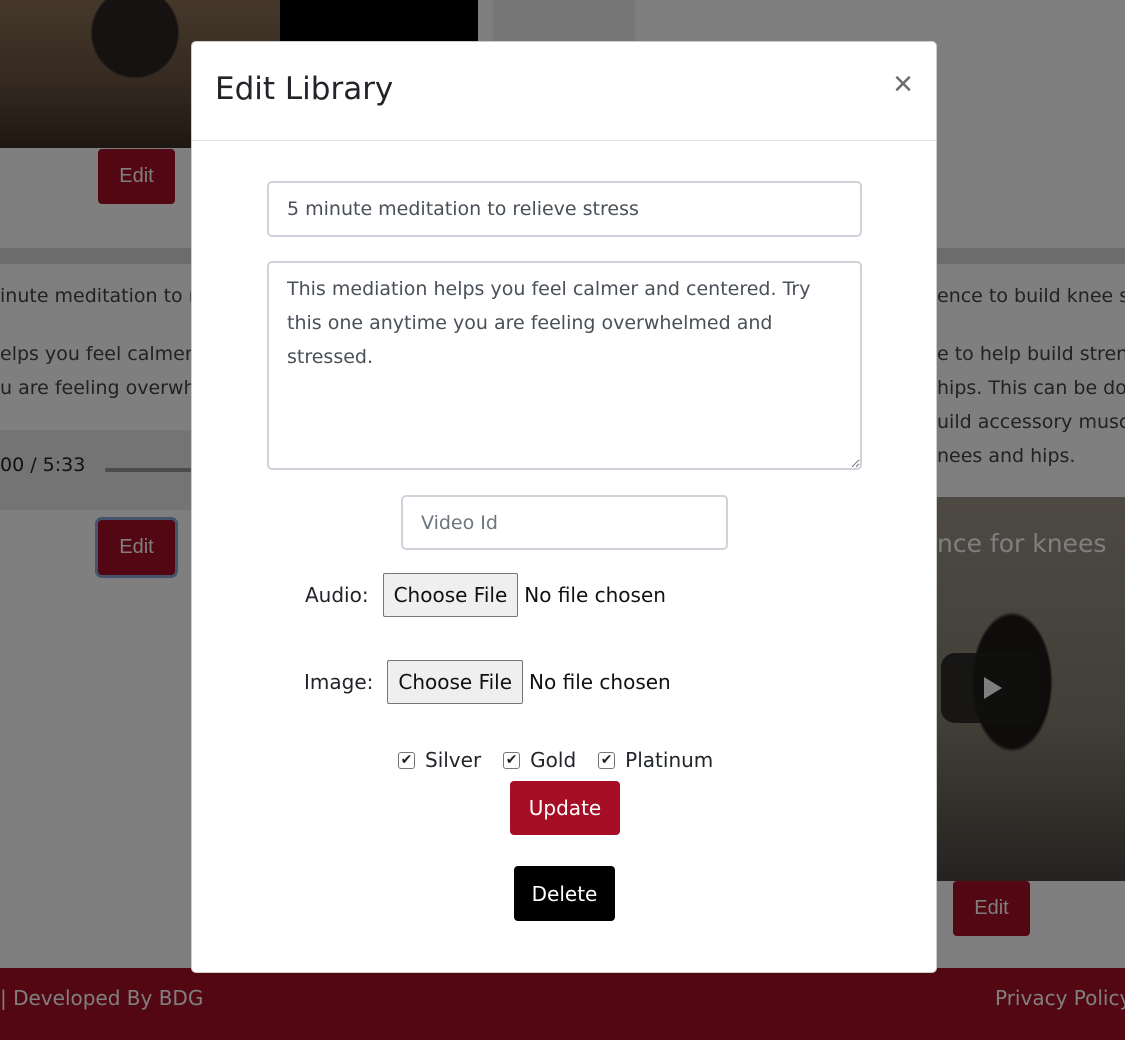 The height and width of the screenshot is (1040, 1125). What do you see at coordinates (553, 760) in the screenshot?
I see `gold-label: Gold` at bounding box center [553, 760].